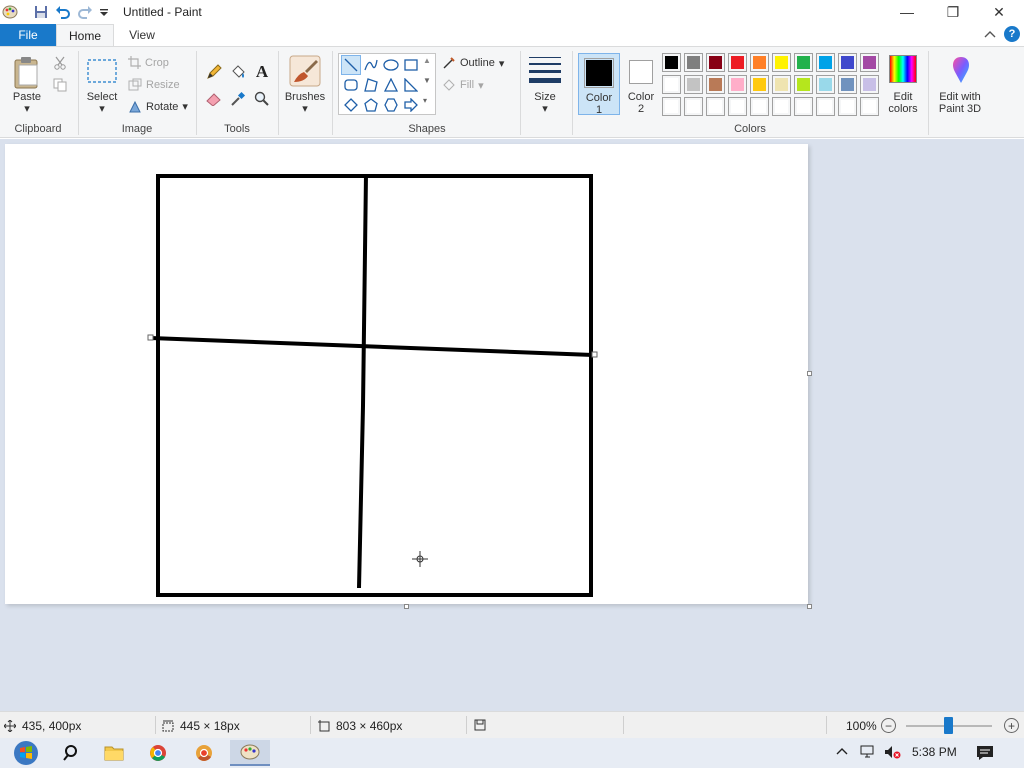 The width and height of the screenshot is (1024, 768). I want to click on show-hidden-icons-button, so click(842, 752).